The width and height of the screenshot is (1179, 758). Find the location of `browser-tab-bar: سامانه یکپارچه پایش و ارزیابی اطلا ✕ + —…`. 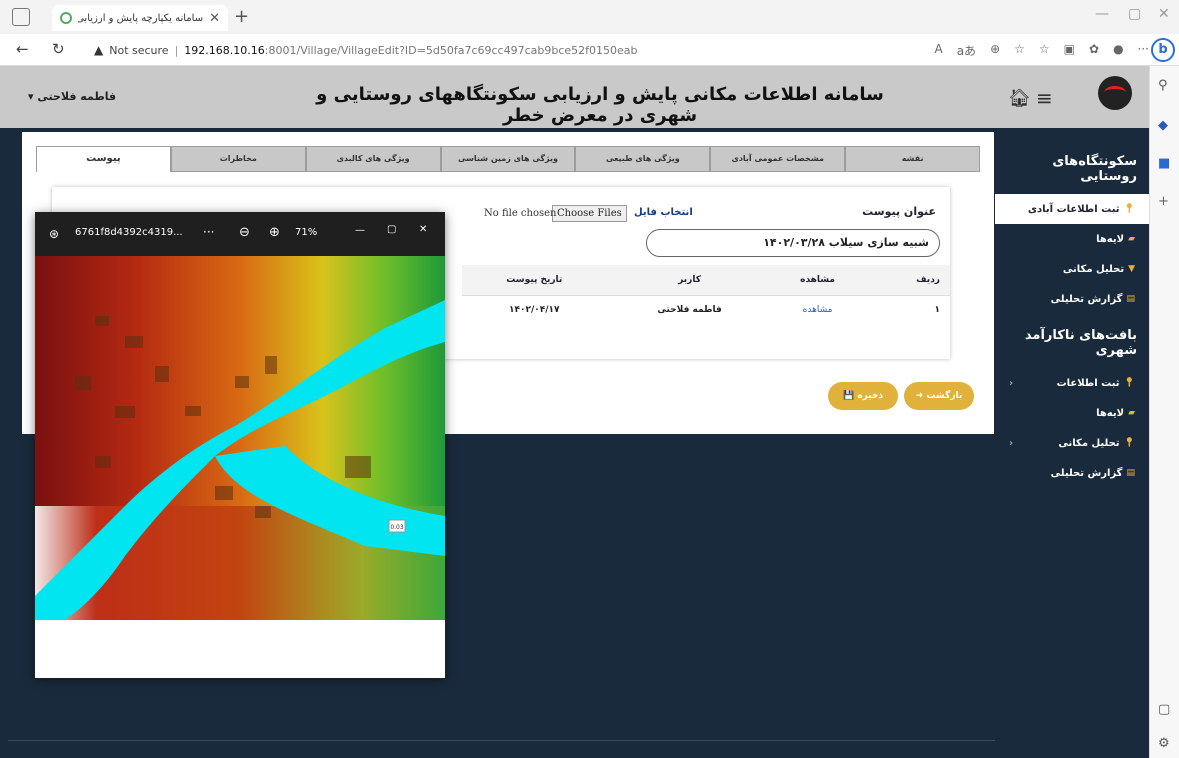

browser-tab-bar: سامانه یکپارچه پایش و ارزیابی اطلا ✕ + —… is located at coordinates (589, 17).